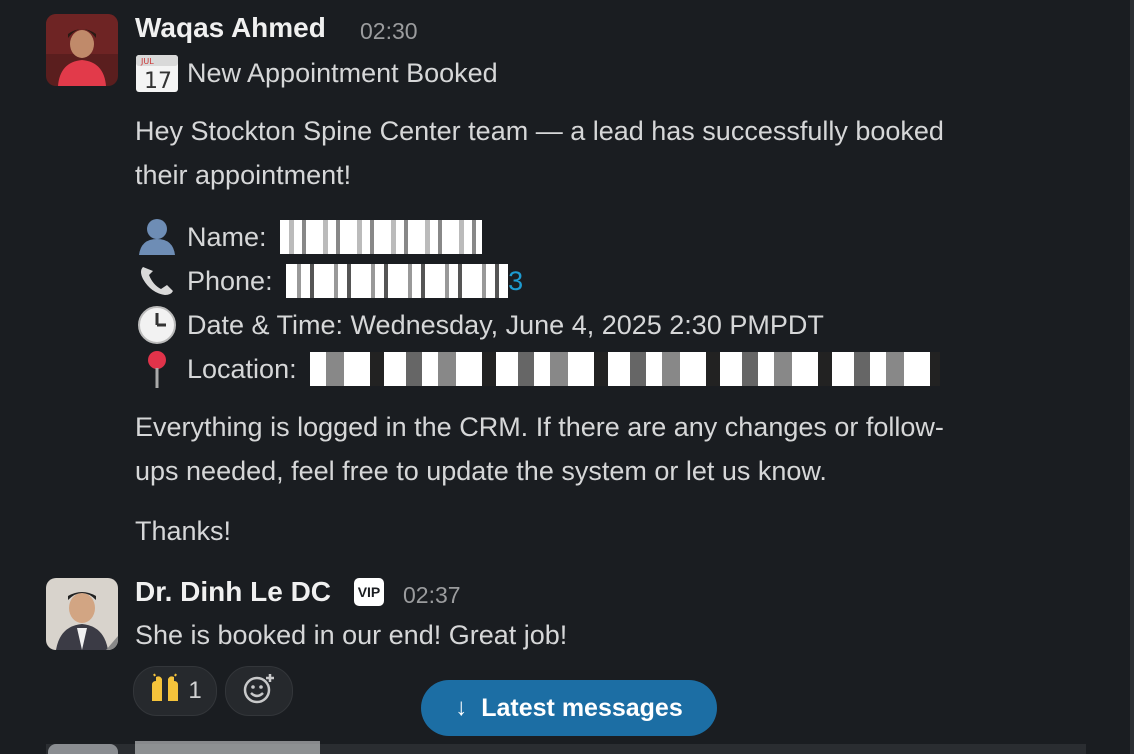 The height and width of the screenshot is (754, 1134). I want to click on person-icon, so click(157, 236).